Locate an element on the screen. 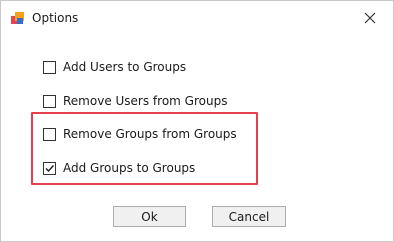 The height and width of the screenshot is (242, 394). checkbox-remove-users-from-groups is located at coordinates (49, 101).